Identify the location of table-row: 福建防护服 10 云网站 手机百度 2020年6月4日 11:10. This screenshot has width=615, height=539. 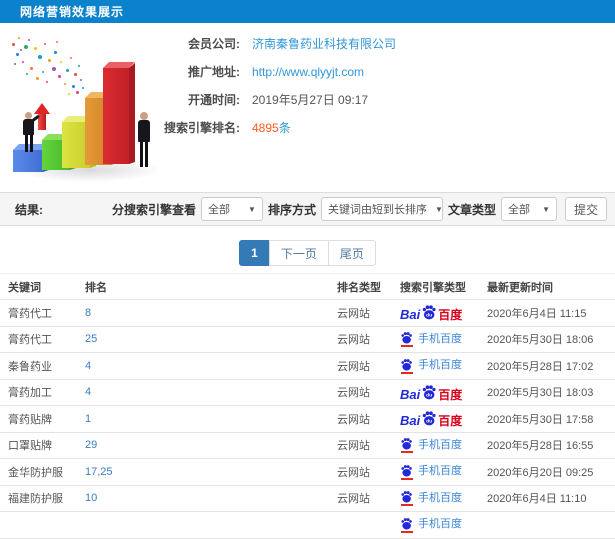
(307, 499).